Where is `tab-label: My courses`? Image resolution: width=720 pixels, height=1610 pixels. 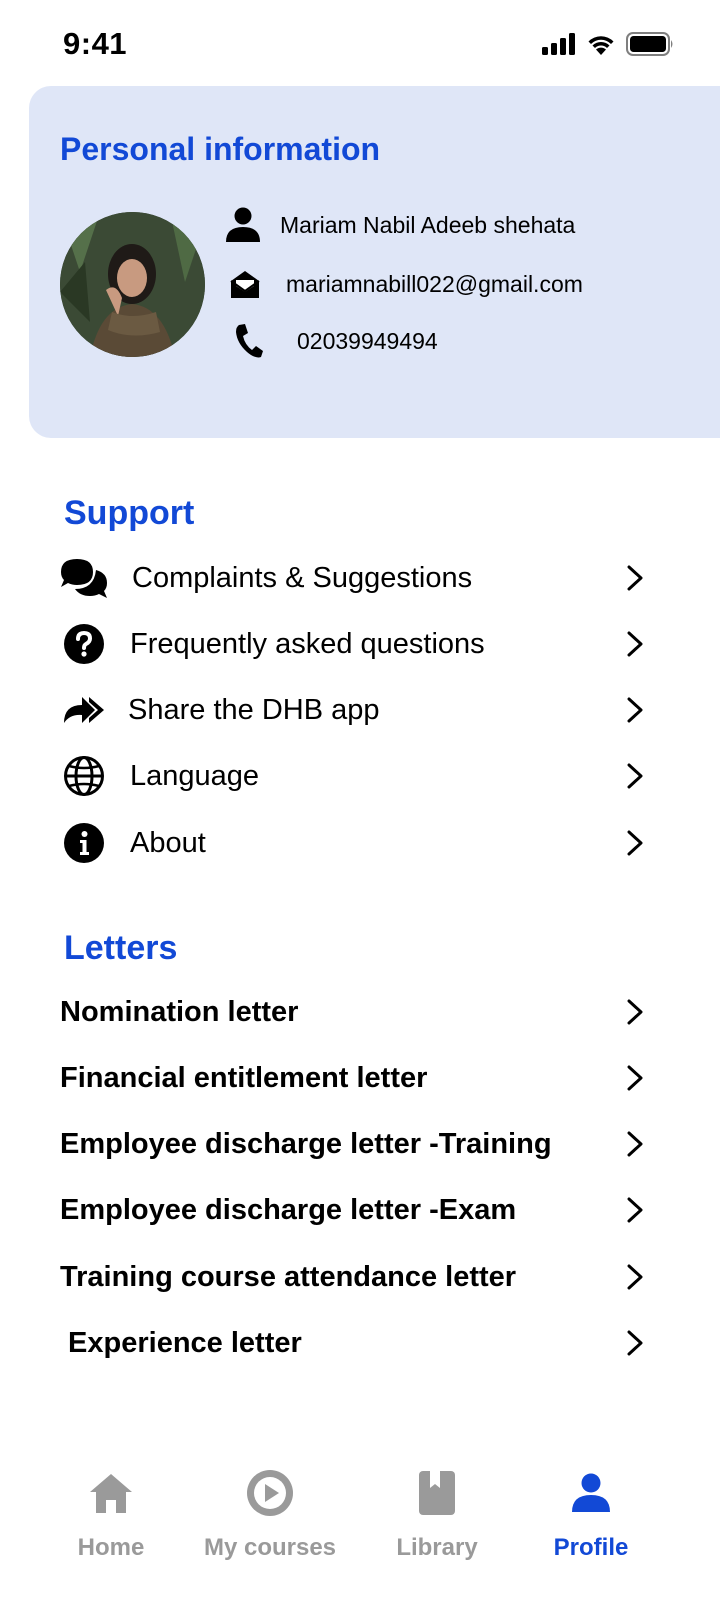 tab-label: My courses is located at coordinates (270, 1547).